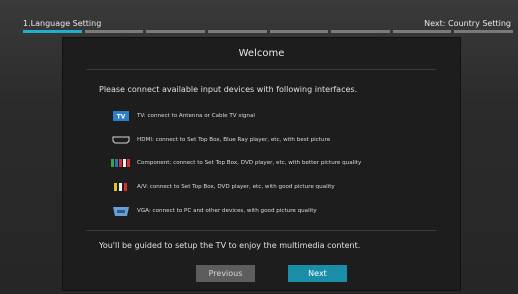 The width and height of the screenshot is (518, 294). Describe the element at coordinates (467, 23) in the screenshot. I see `next-step-label: Next: Country Setting` at that location.